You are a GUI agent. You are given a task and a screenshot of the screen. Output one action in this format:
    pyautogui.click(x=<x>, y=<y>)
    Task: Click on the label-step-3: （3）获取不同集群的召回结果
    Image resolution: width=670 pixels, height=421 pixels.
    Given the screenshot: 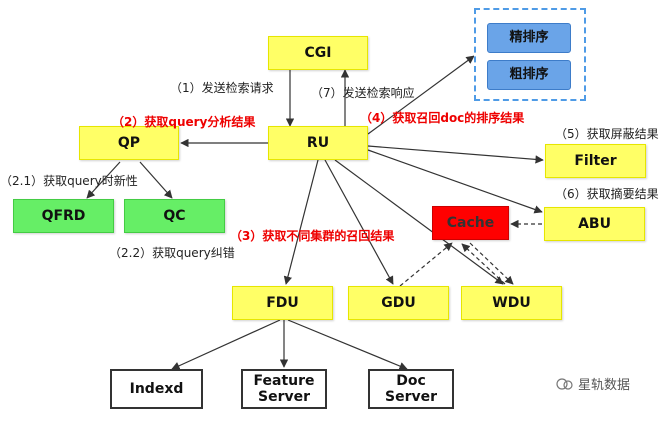 What is the action you would take?
    pyautogui.click(x=312, y=236)
    